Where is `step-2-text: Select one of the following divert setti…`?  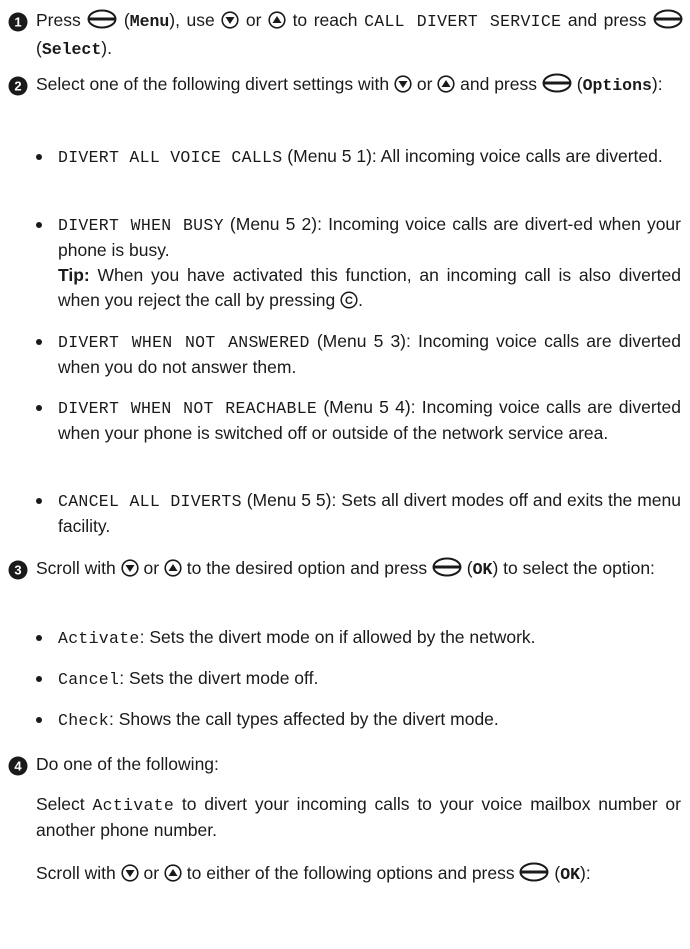
step-2-text: Select one of the following divert setti… is located at coordinates (359, 86).